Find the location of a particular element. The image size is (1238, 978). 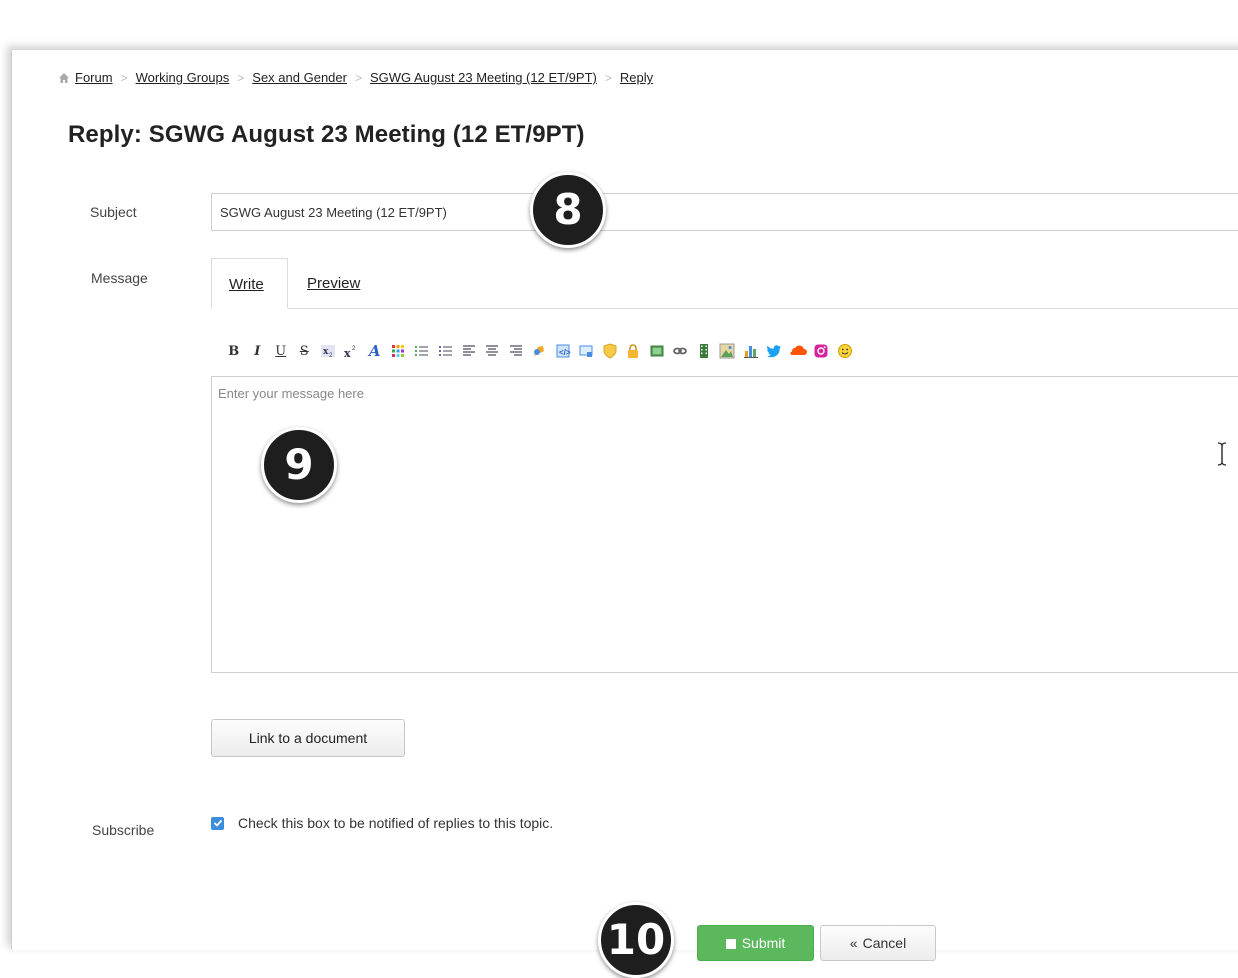

subscript-icon: x2 is located at coordinates (328, 351).